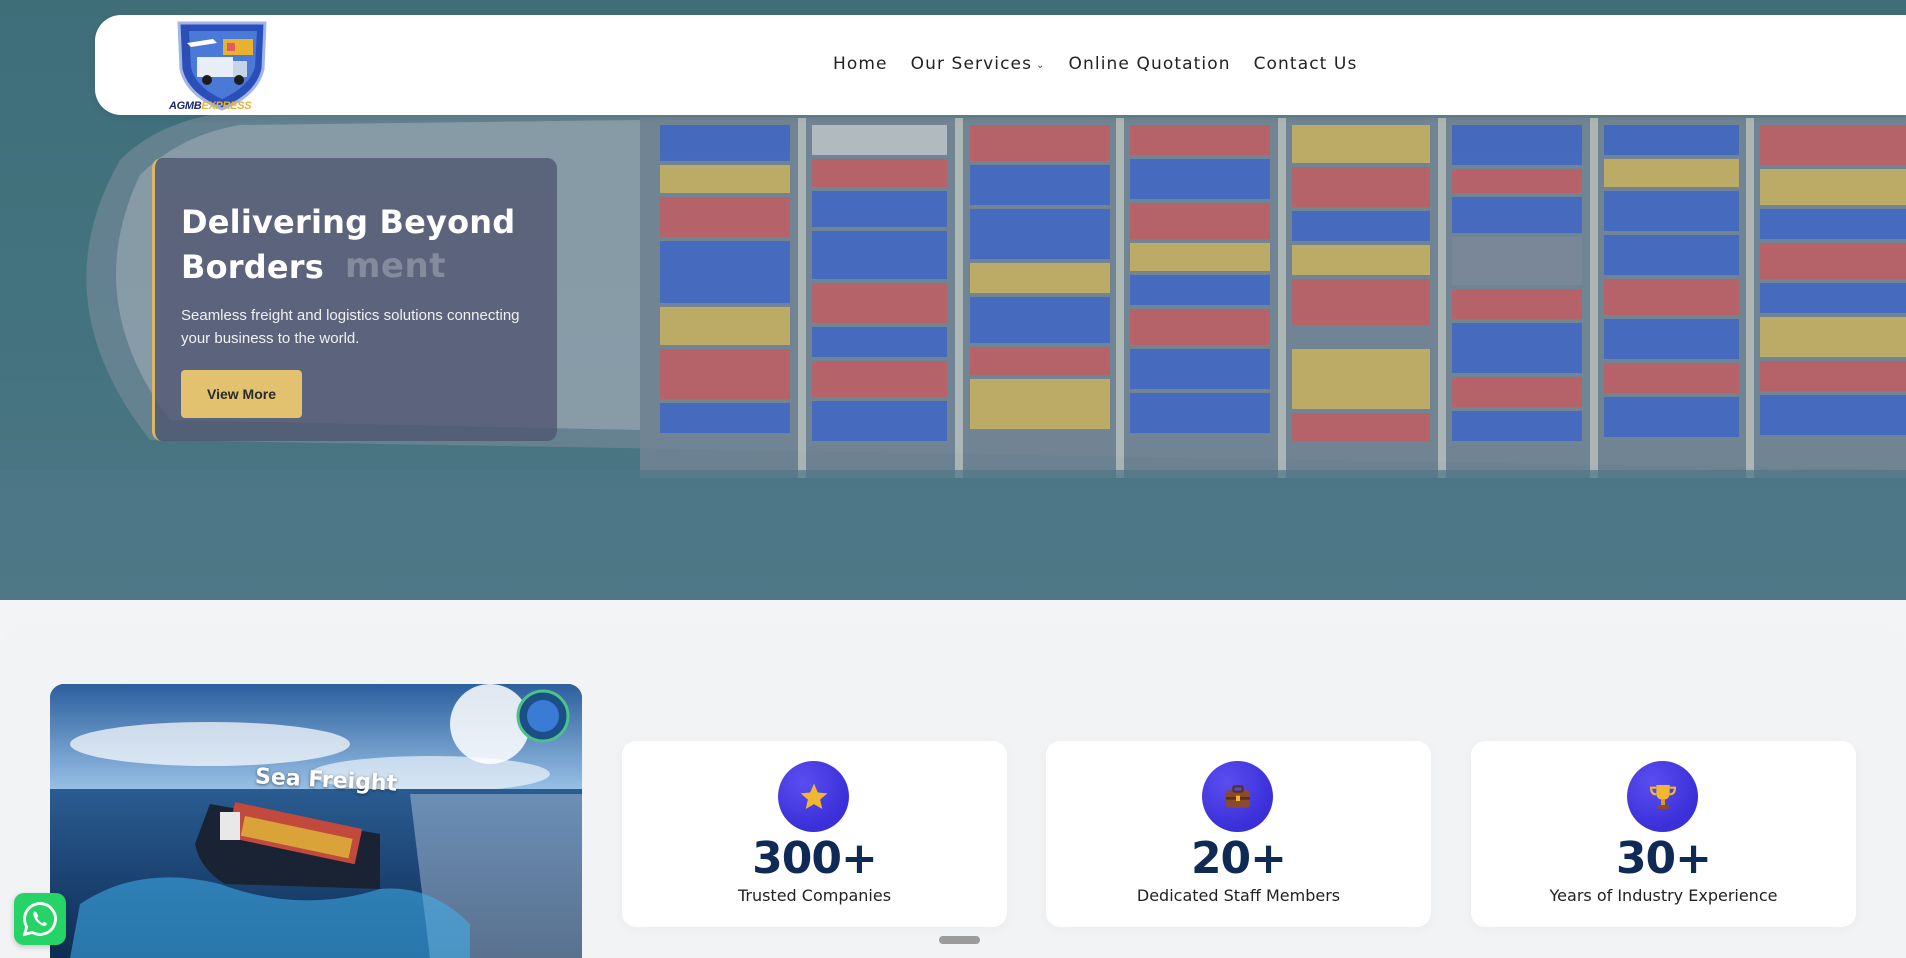 Image resolution: width=1906 pixels, height=958 pixels. Describe the element at coordinates (1238, 895) in the screenshot. I see `stat-label: Dedicated Staff Members` at that location.